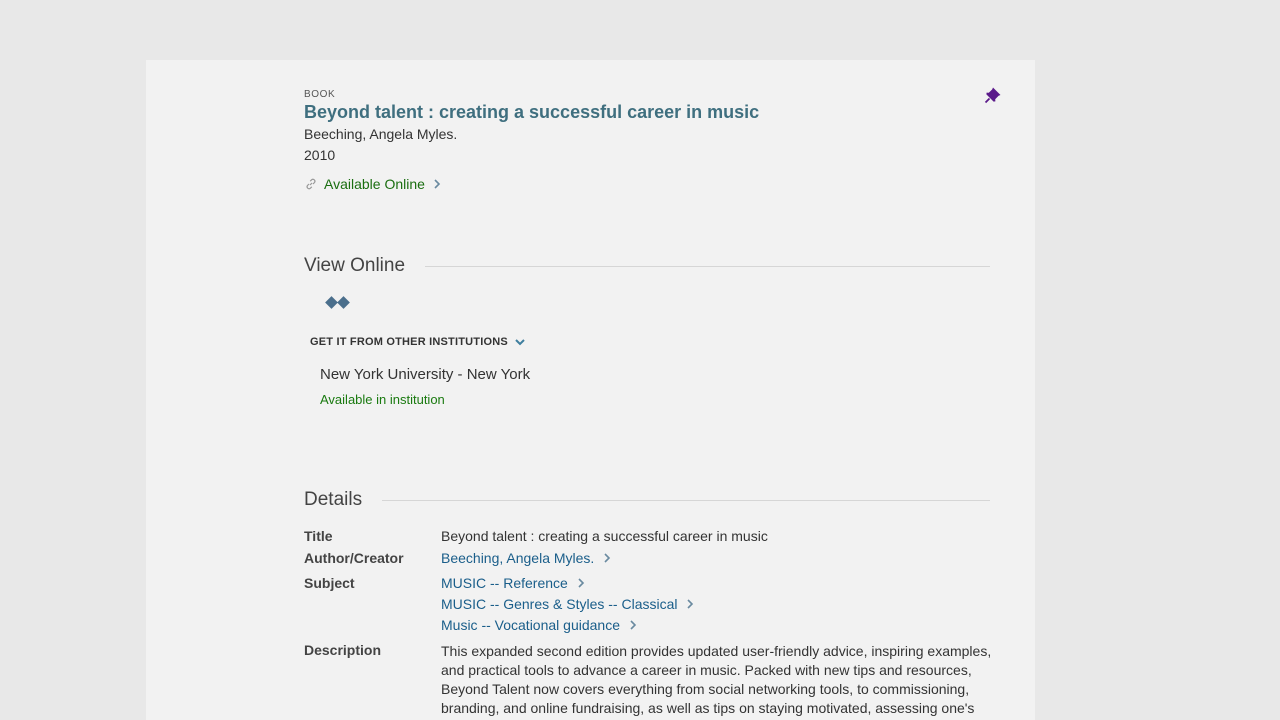 This screenshot has width=1280, height=720. I want to click on record-year: 2010, so click(320, 155).